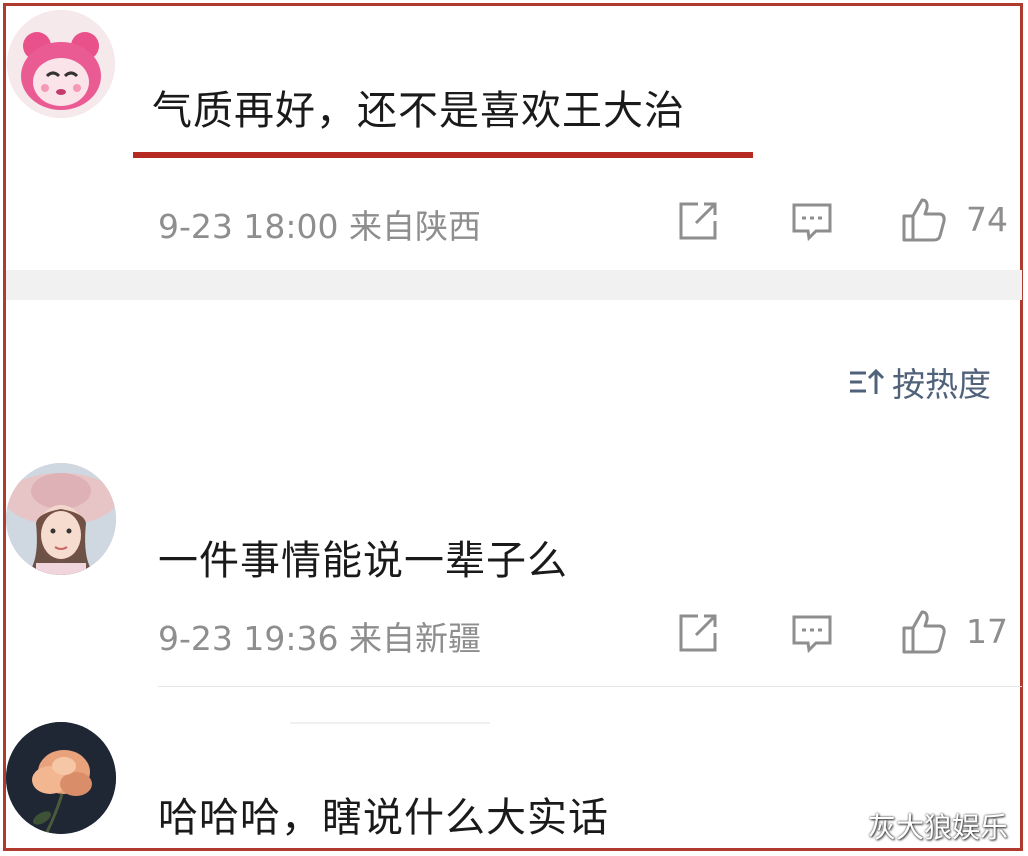 Image resolution: width=1028 pixels, height=856 pixels. Describe the element at coordinates (319, 638) in the screenshot. I see `comment-meta: 9-23 19:36 来自新疆` at that location.